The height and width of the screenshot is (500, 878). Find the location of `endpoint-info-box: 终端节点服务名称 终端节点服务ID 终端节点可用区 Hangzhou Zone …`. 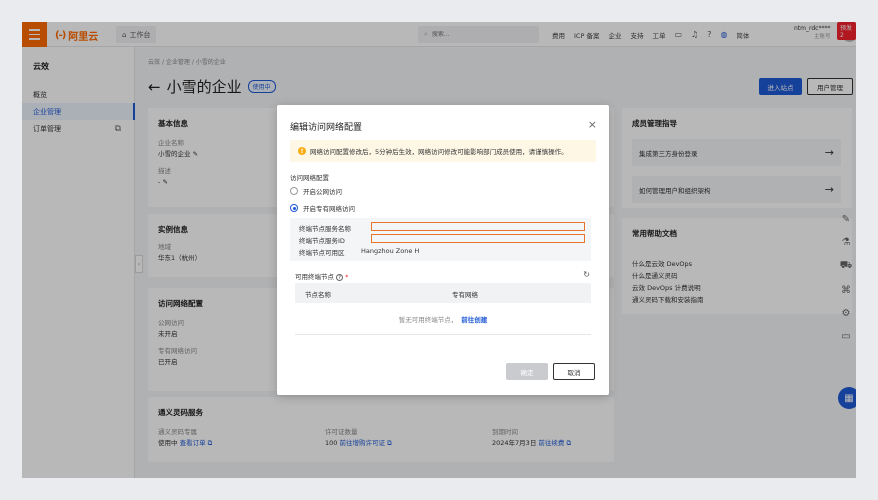

endpoint-info-box: 终端节点服务名称 终端节点服务ID 终端节点可用区 Hangzhou Zone … is located at coordinates (440, 239).